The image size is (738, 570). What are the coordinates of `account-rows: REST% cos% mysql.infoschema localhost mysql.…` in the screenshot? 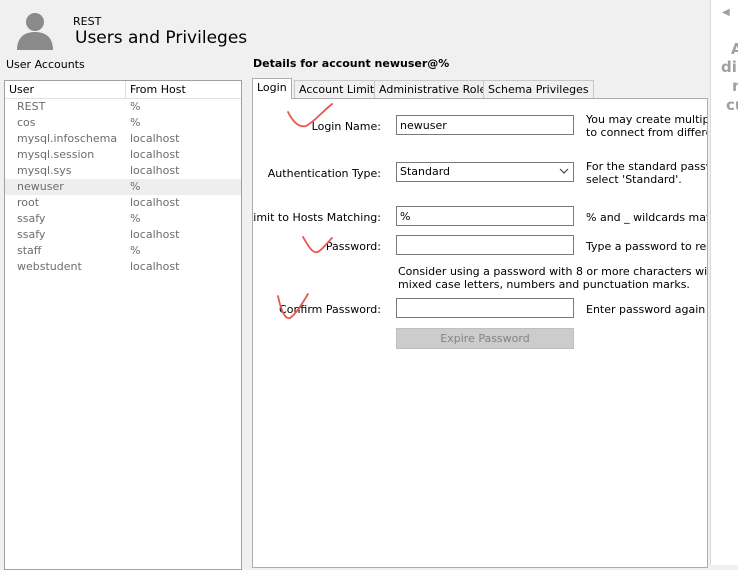 It's located at (123, 187).